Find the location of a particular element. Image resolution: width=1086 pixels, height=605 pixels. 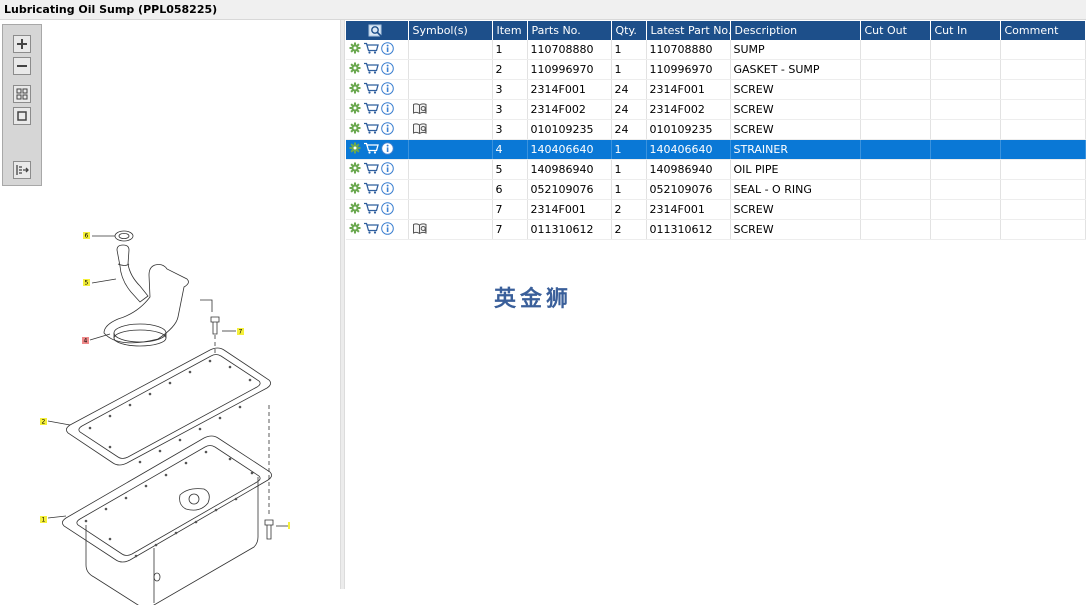

export-button is located at coordinates (22, 170).